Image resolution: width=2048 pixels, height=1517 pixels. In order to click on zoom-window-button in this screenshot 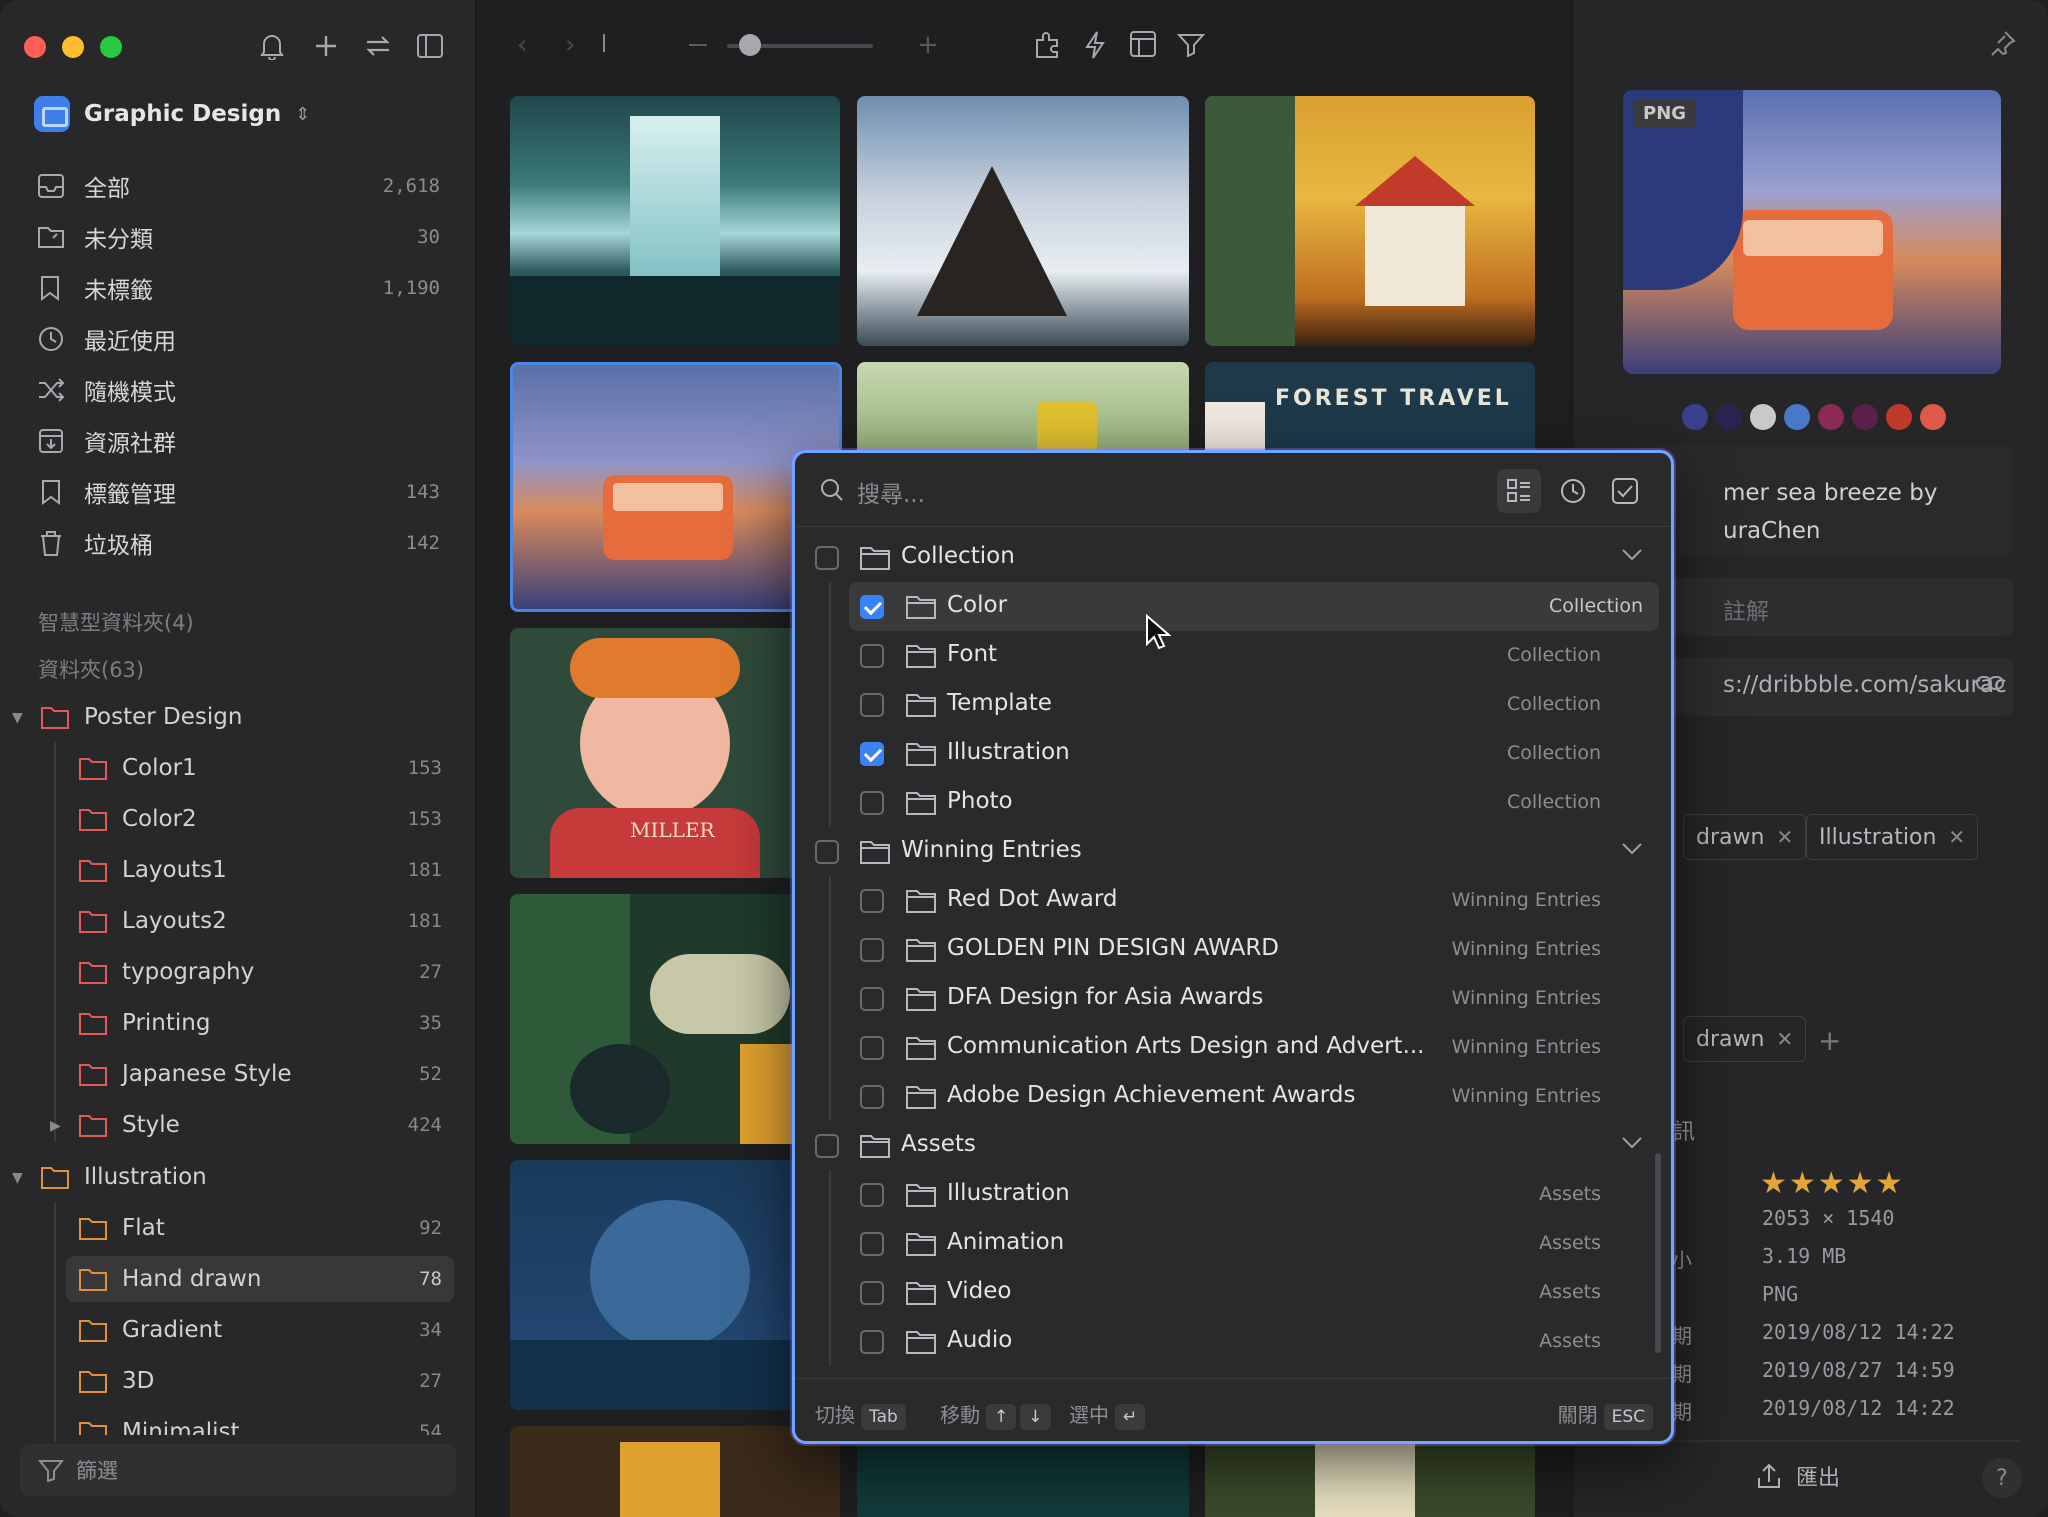, I will do `click(111, 47)`.